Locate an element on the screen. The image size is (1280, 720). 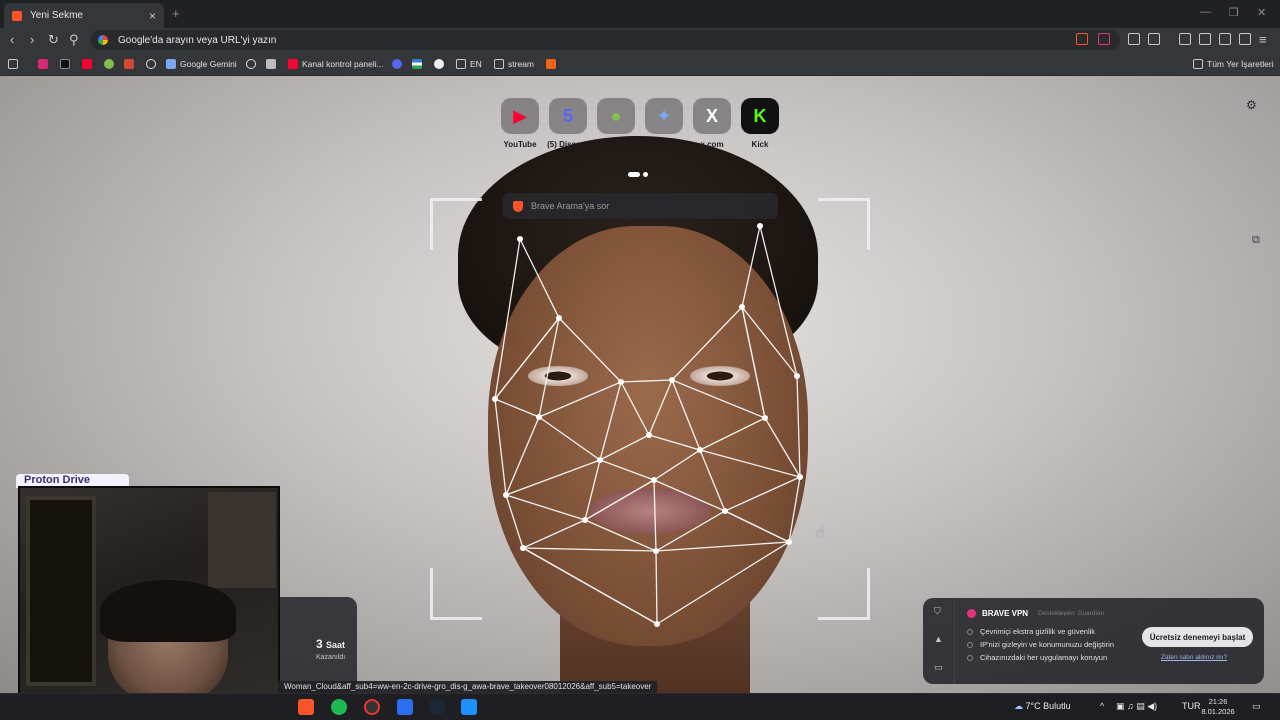
tray-icons: ▣ ♫ ▤ ◀) is located at coordinates (1136, 706).